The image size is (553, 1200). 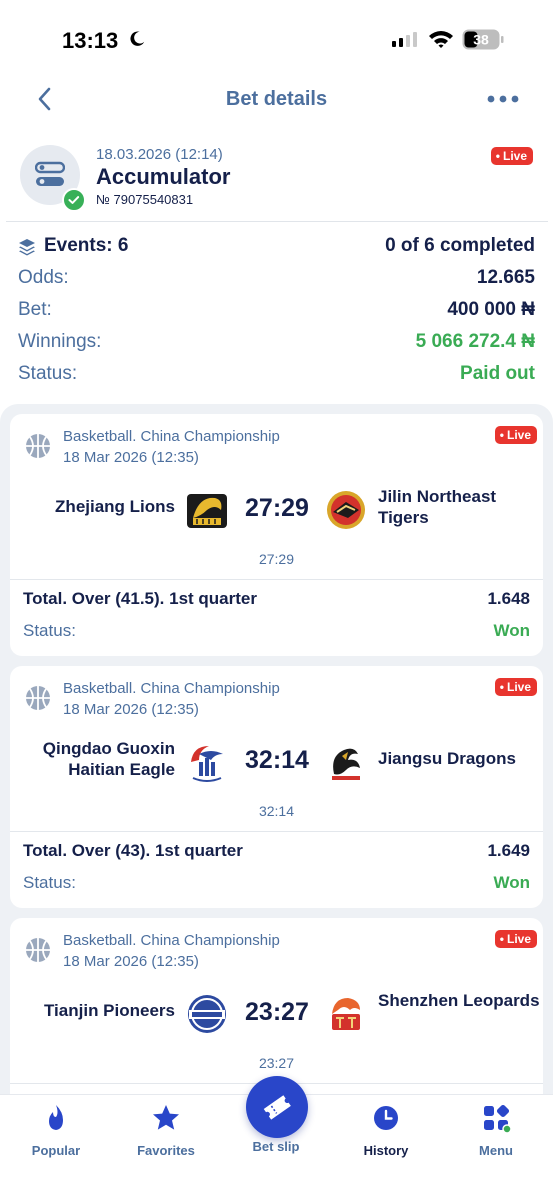 What do you see at coordinates (346, 764) in the screenshot?
I see `team-logo-jiangsu-dragons` at bounding box center [346, 764].